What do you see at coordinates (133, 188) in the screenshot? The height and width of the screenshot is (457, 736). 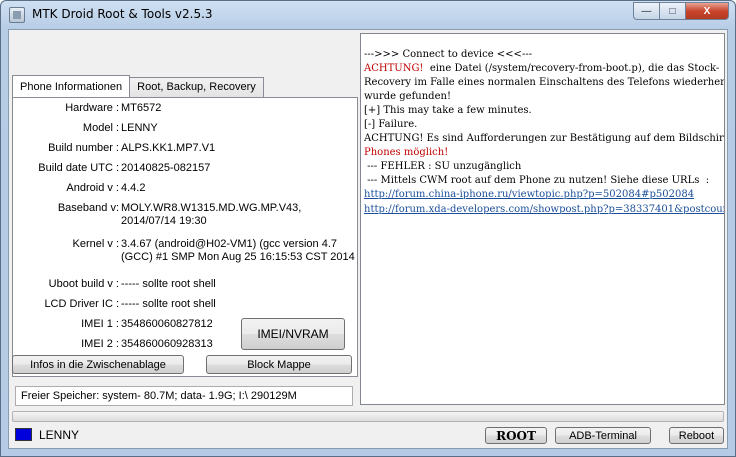 I see `android-version-value: 4.4.2` at bounding box center [133, 188].